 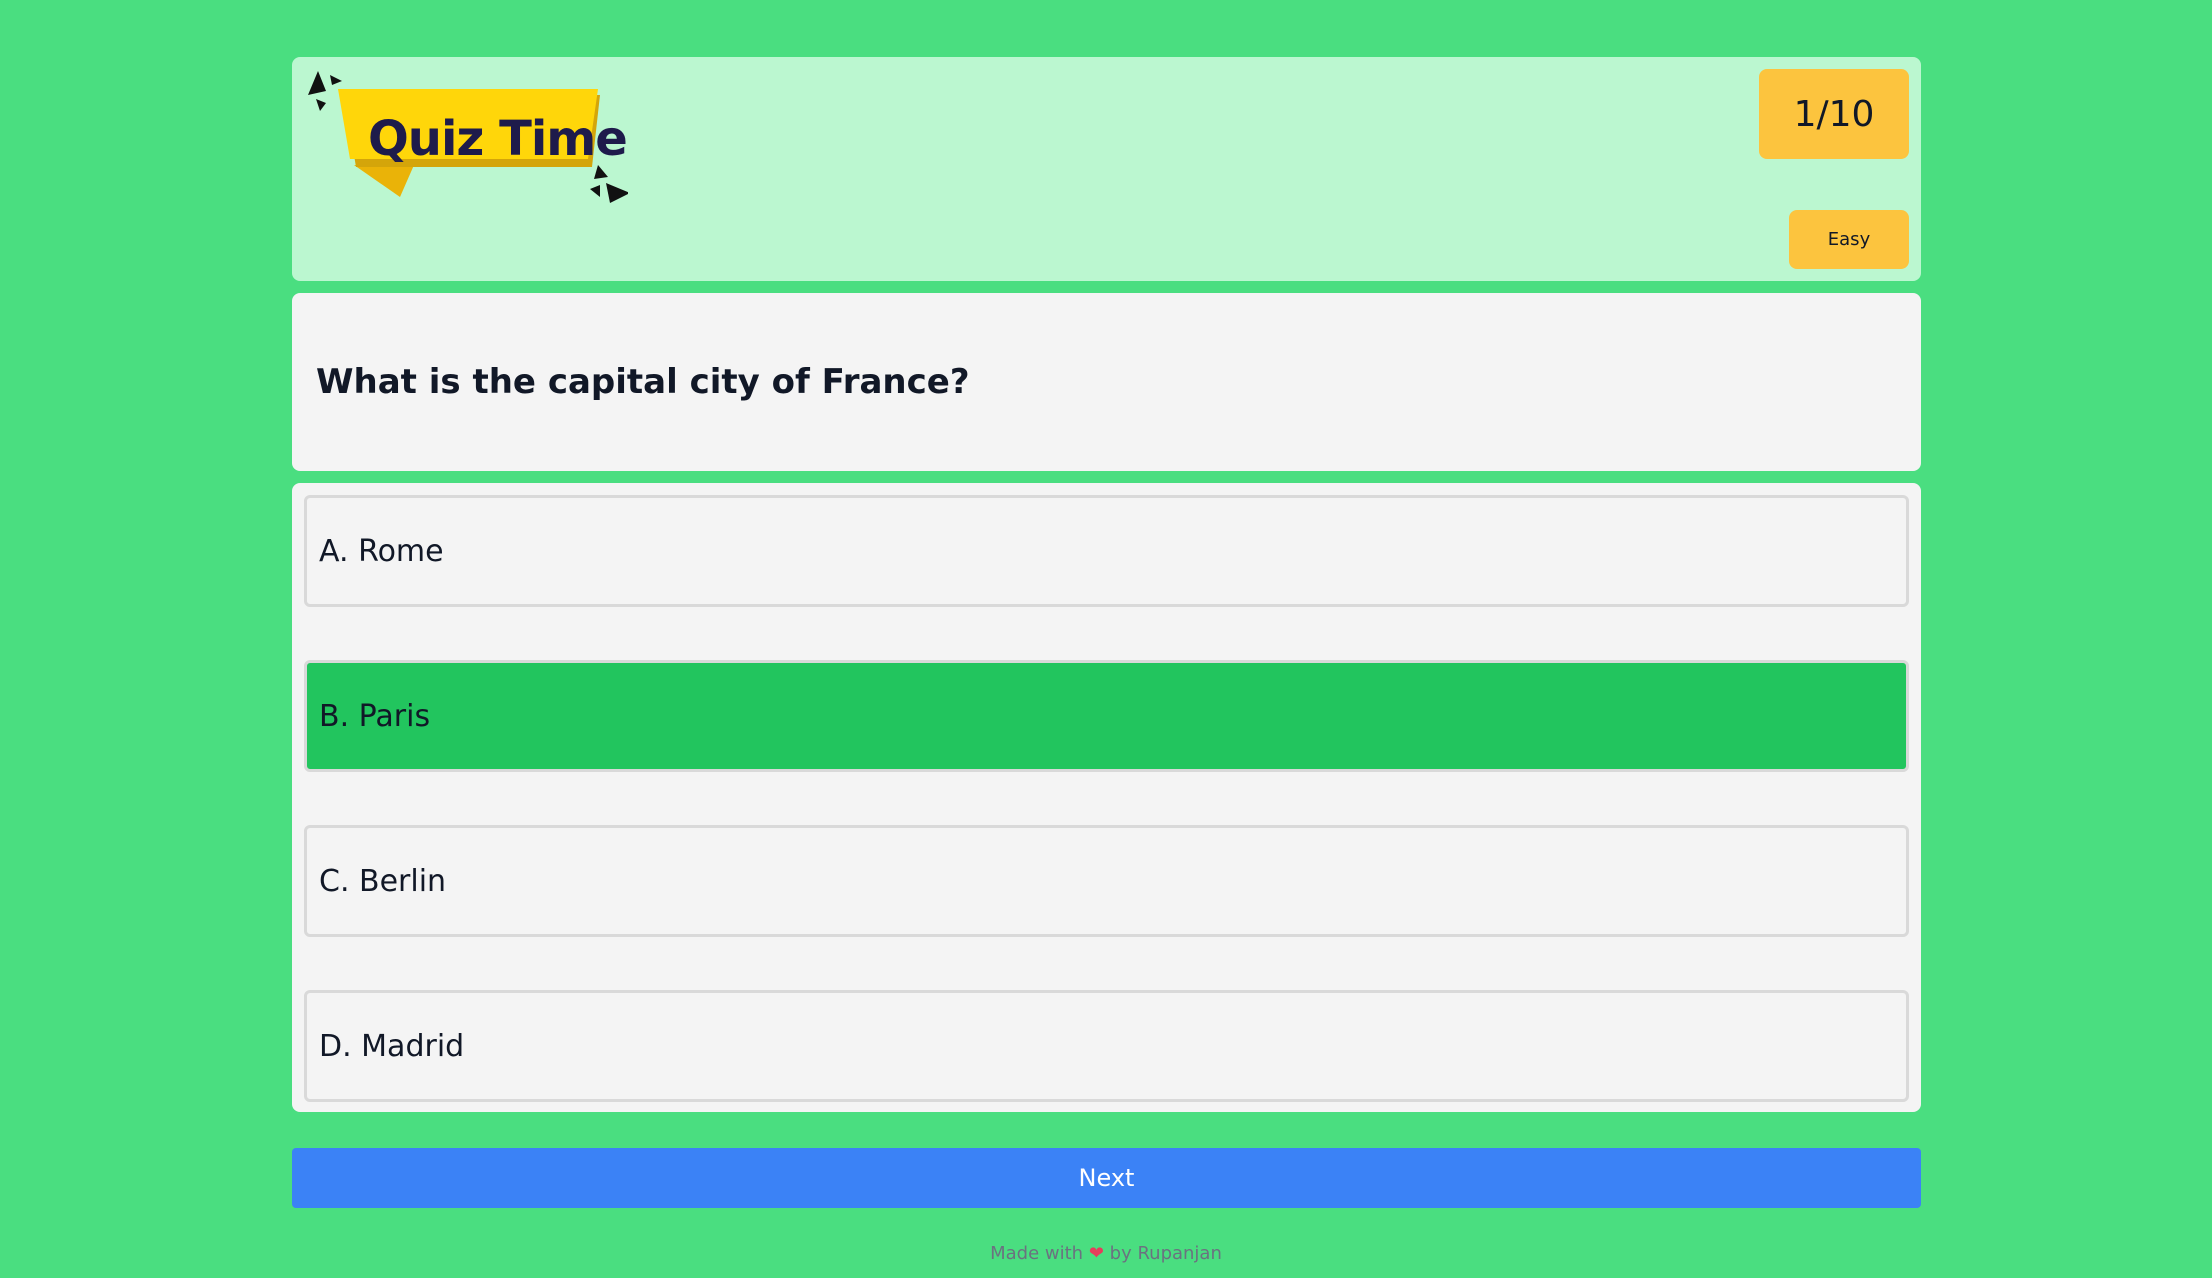 I want to click on logo-text: Quiz Time, so click(x=498, y=139).